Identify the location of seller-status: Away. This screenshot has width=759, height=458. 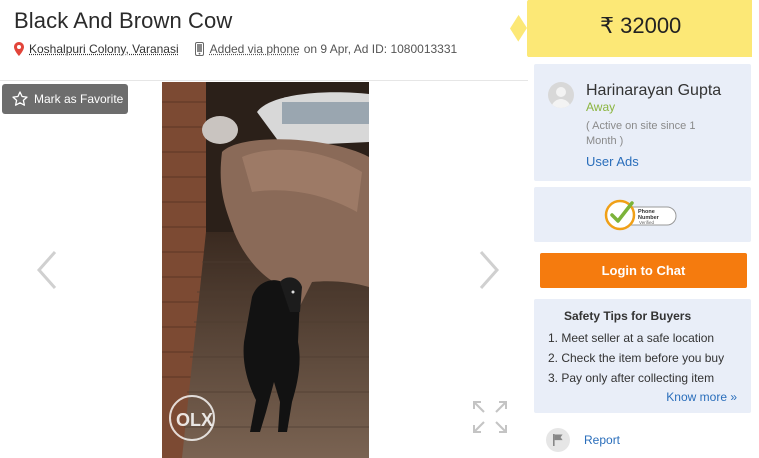
(601, 107).